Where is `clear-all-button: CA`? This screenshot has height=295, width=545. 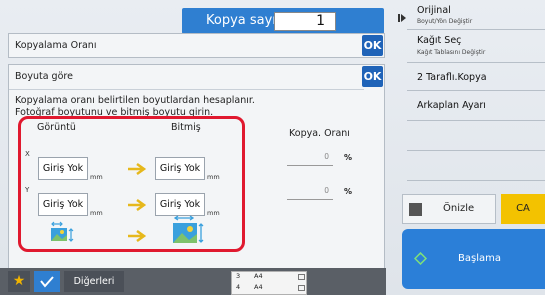 clear-all-button: CA is located at coordinates (523, 209).